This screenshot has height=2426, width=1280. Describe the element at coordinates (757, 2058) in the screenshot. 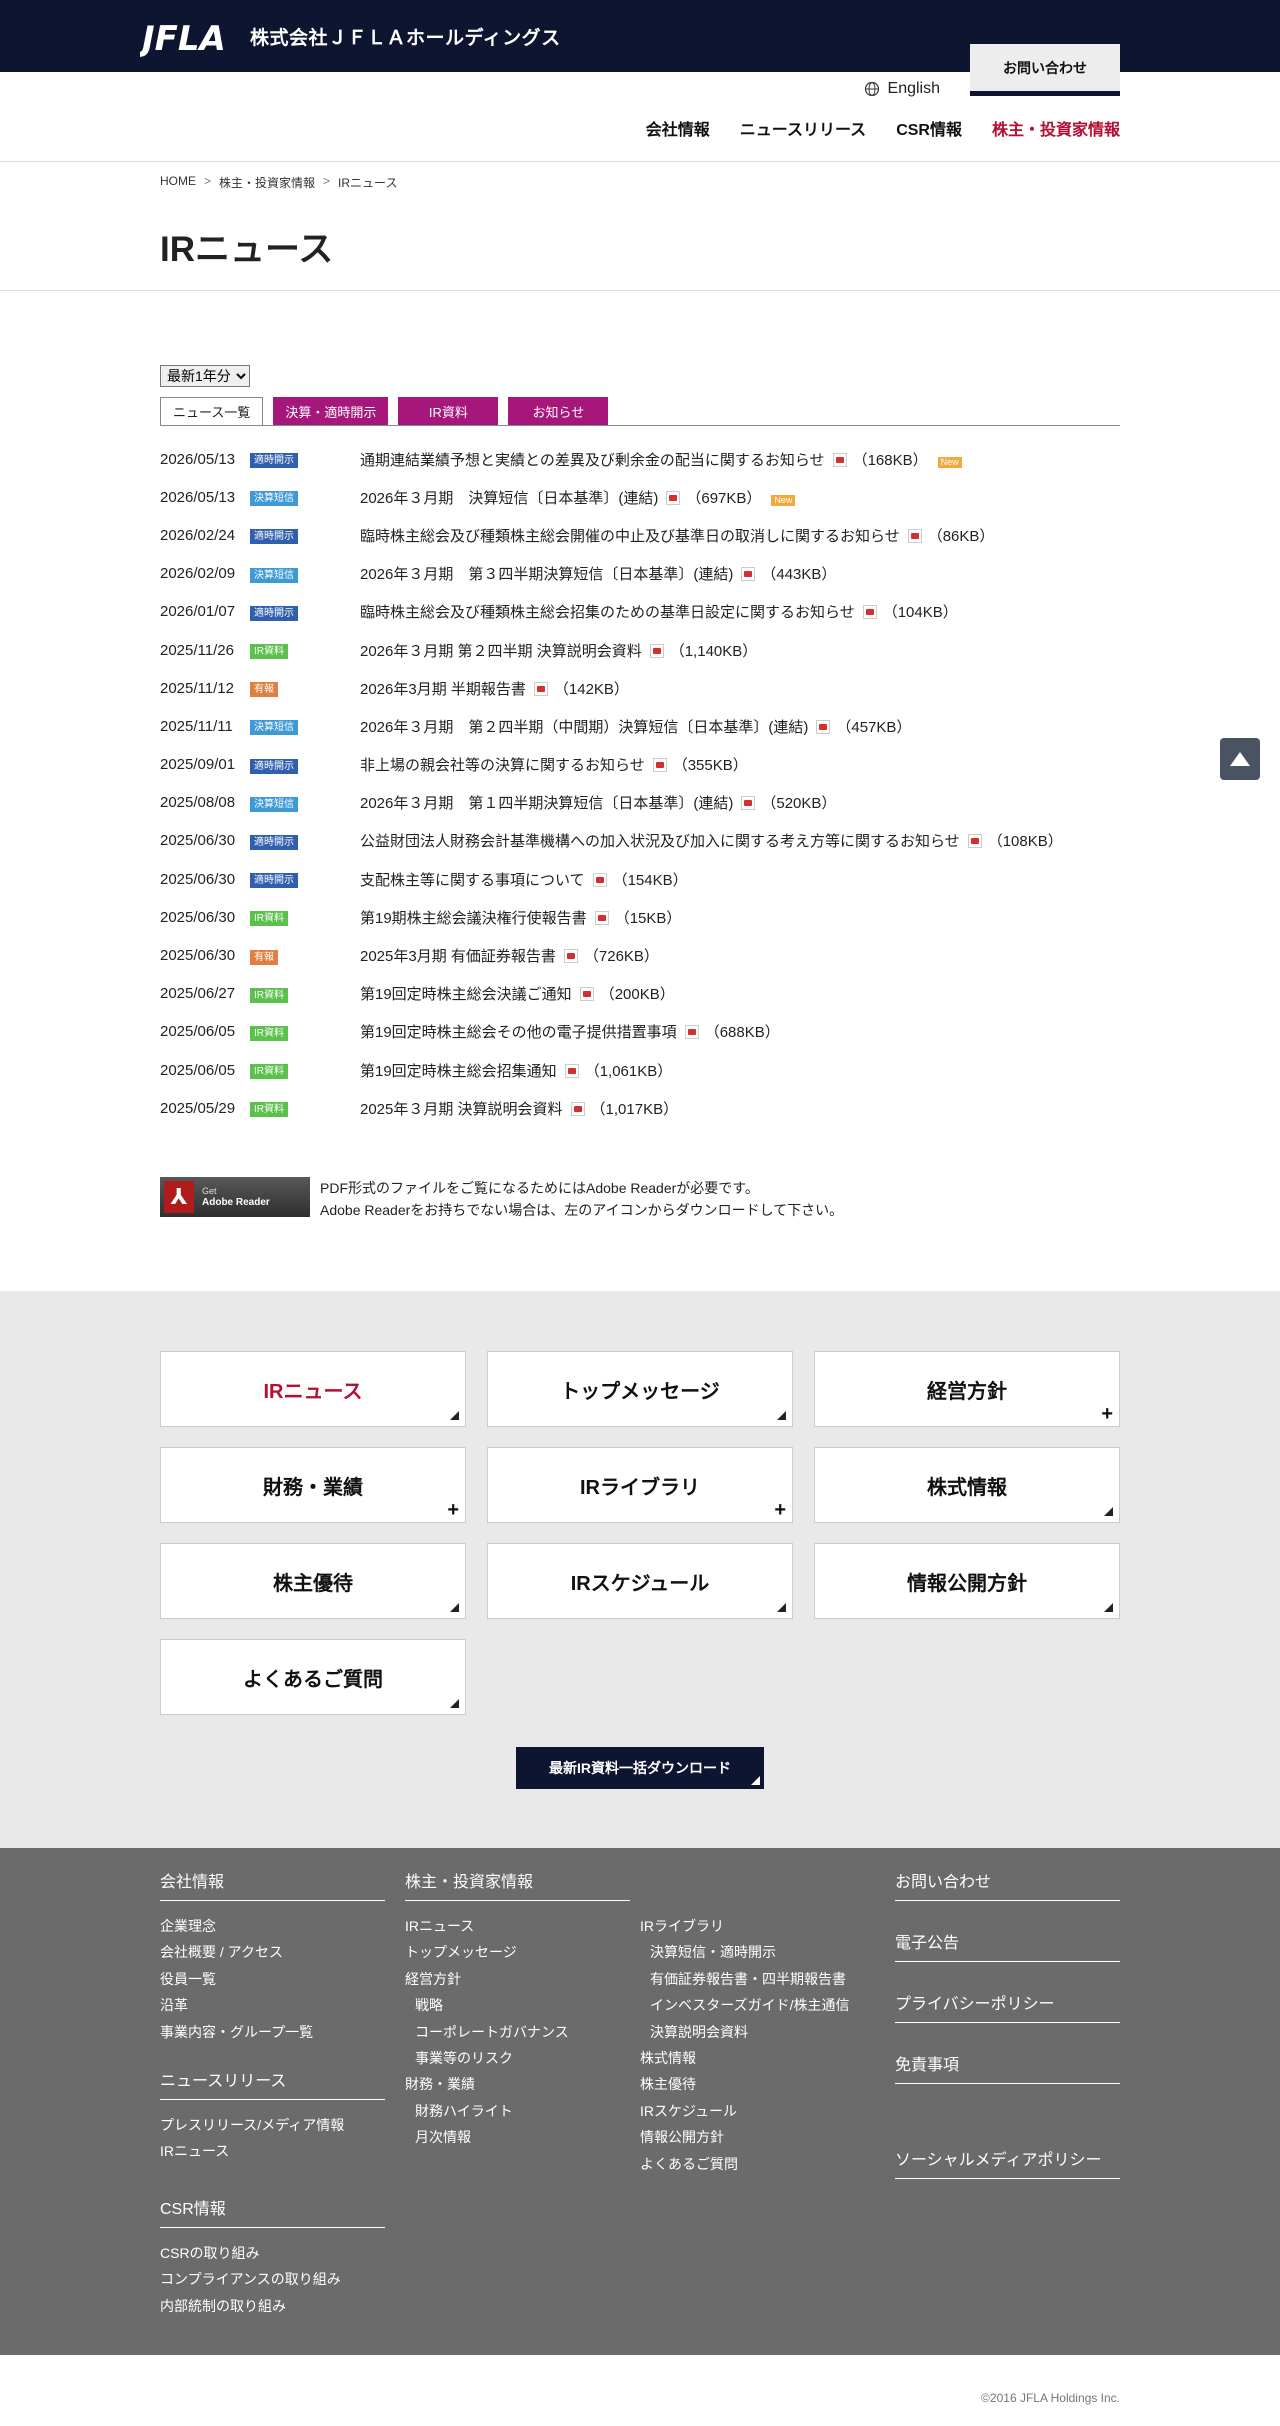

I see `footer-link: 株式情報` at that location.